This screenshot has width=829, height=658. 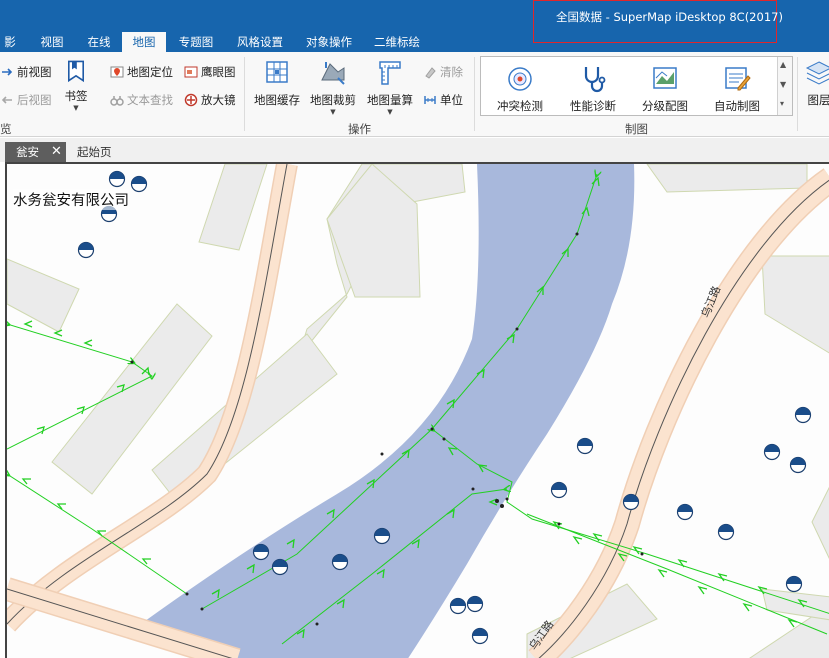 I want to click on unit-icon, so click(x=430, y=100).